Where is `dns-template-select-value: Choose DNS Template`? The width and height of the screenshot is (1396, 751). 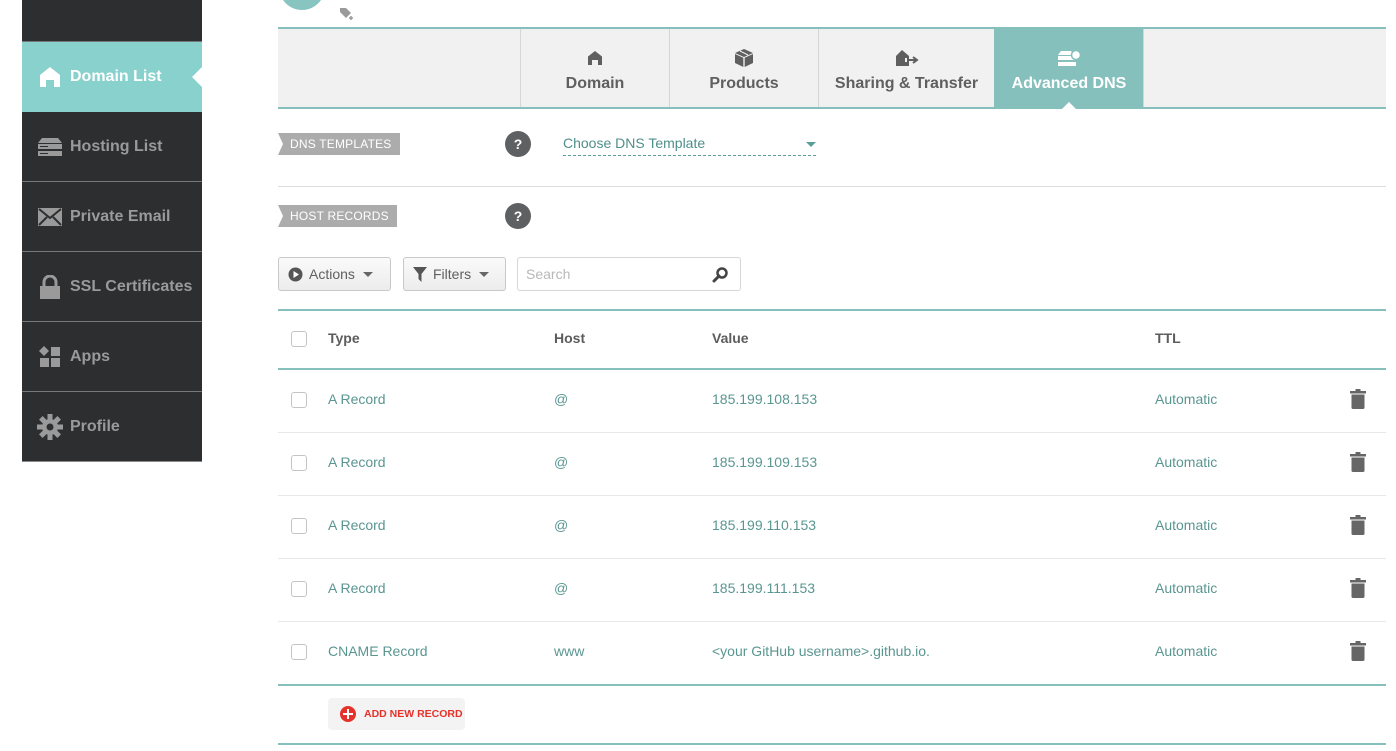
dns-template-select-value: Choose DNS Template is located at coordinates (634, 143).